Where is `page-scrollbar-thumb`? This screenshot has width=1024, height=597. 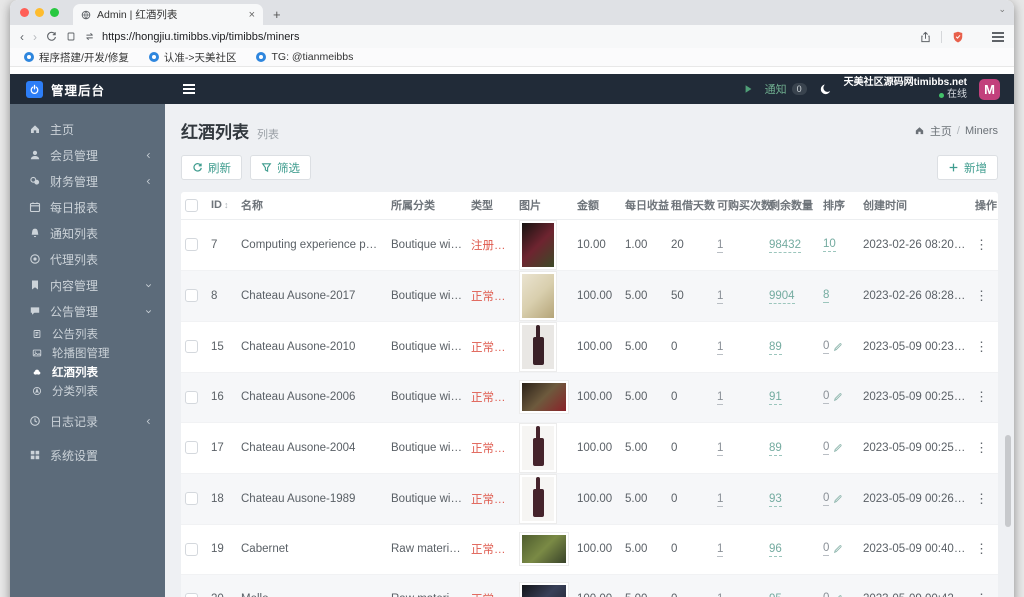
page-scrollbar-thumb is located at coordinates (1008, 481).